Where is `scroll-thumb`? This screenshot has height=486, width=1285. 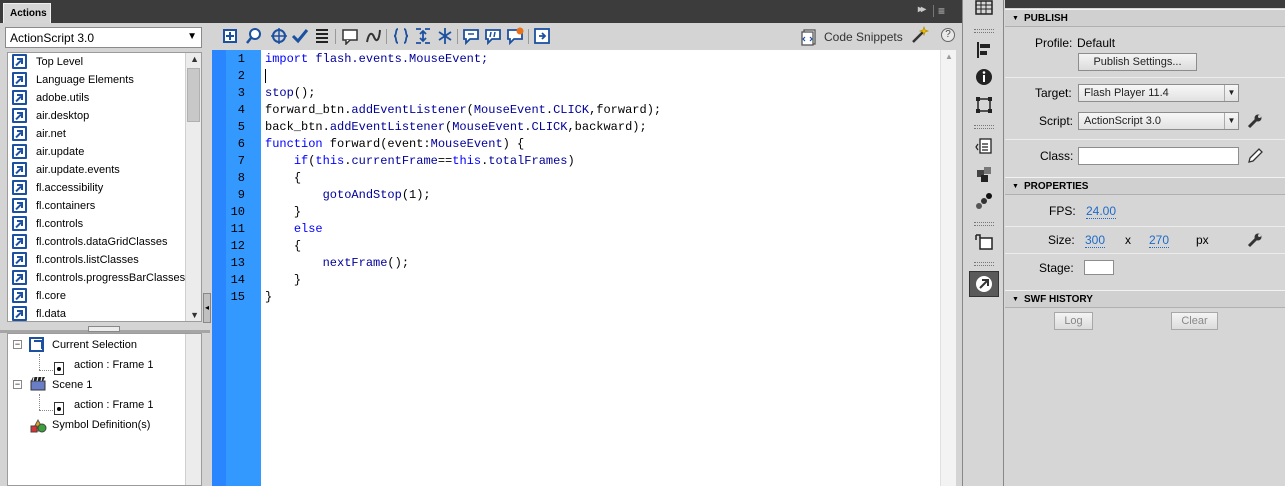
scroll-thumb is located at coordinates (193, 95).